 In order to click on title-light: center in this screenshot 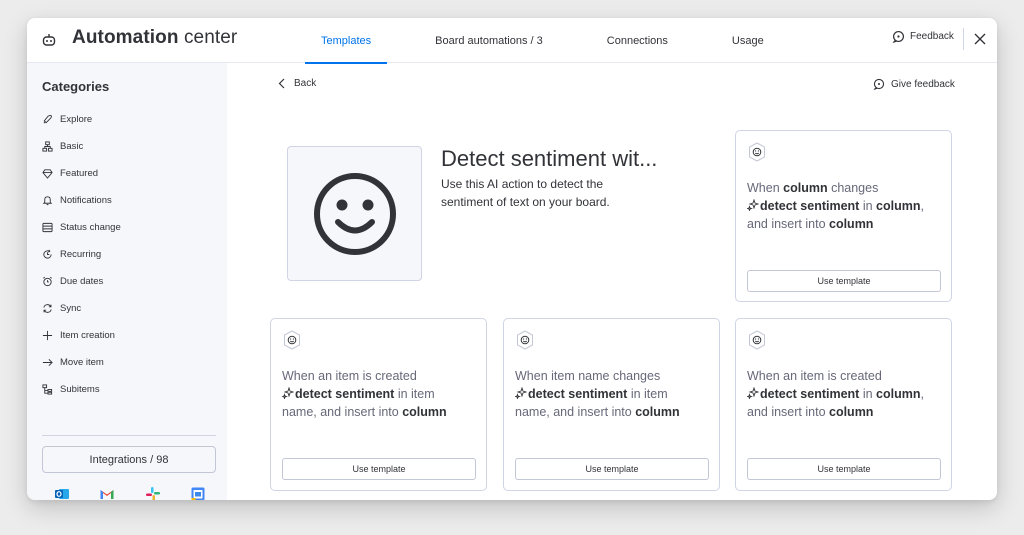, I will do `click(210, 37)`.